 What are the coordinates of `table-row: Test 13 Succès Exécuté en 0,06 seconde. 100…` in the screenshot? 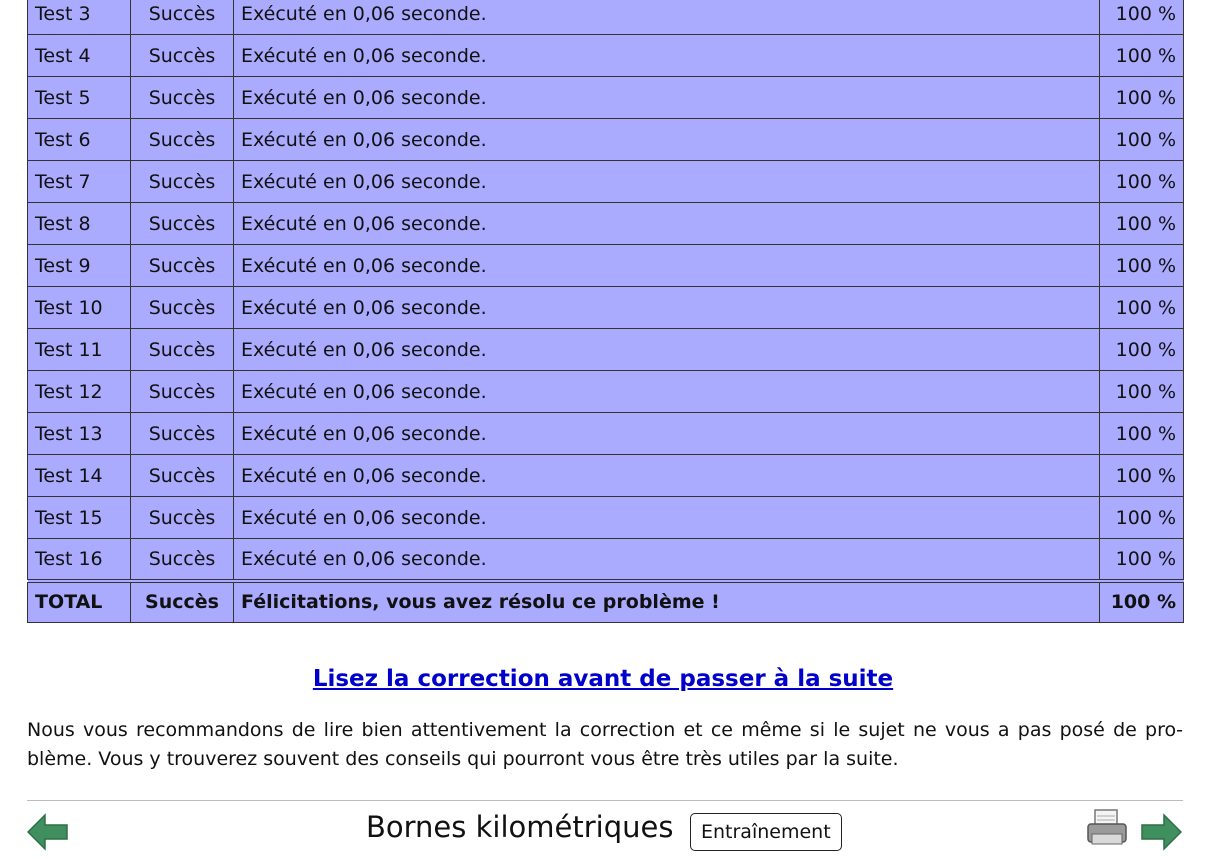 It's located at (605, 433).